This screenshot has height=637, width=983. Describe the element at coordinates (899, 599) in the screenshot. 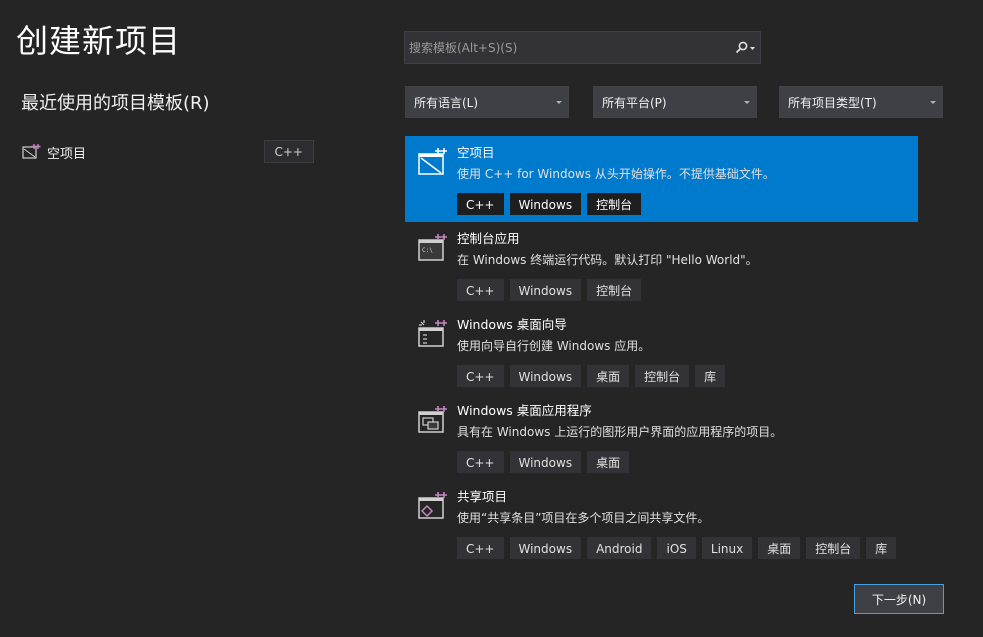

I see `next-button: 下一步(N)` at that location.